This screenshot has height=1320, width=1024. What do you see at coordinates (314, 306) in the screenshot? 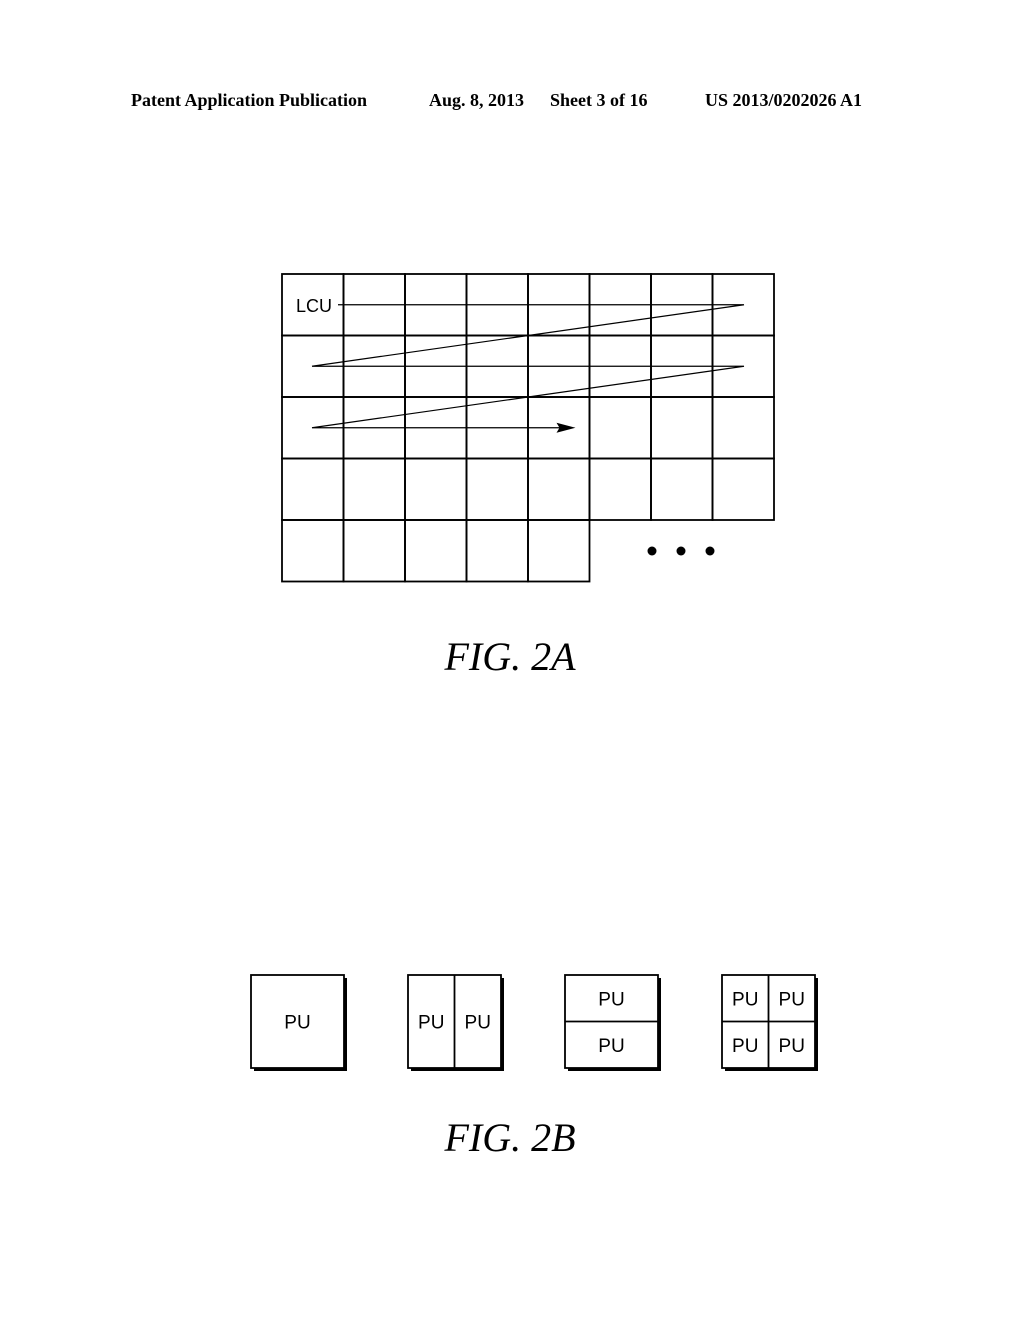
I see `lcu-label: LCU` at bounding box center [314, 306].